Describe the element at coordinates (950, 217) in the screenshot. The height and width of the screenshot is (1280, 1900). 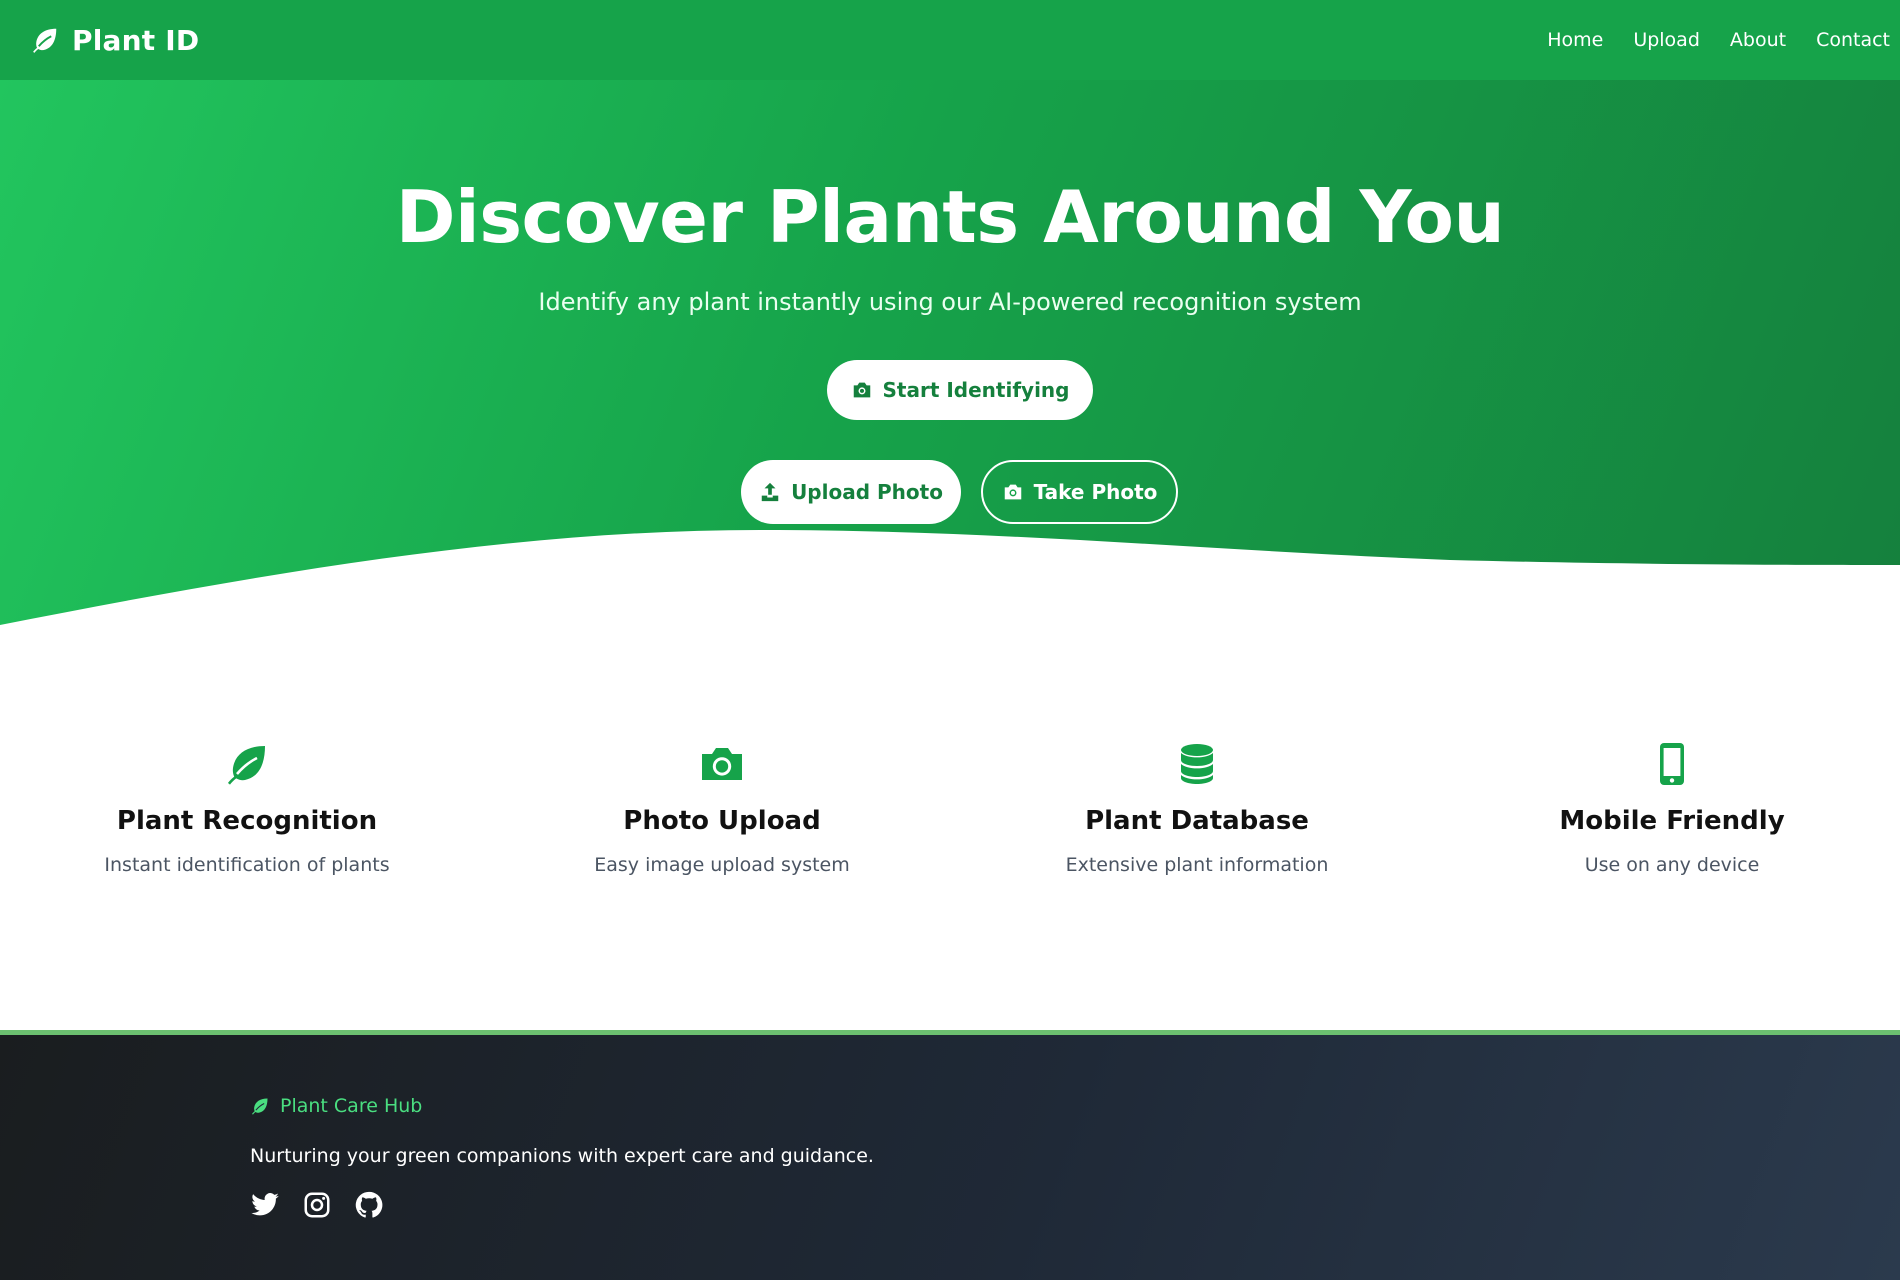
I see `hero-title: Discover Plants Around You` at that location.